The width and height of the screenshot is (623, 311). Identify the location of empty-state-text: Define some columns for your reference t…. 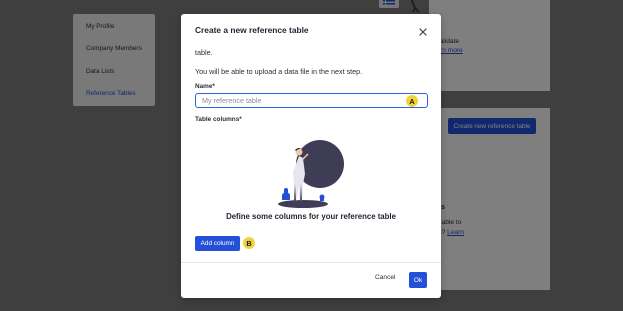
(311, 216).